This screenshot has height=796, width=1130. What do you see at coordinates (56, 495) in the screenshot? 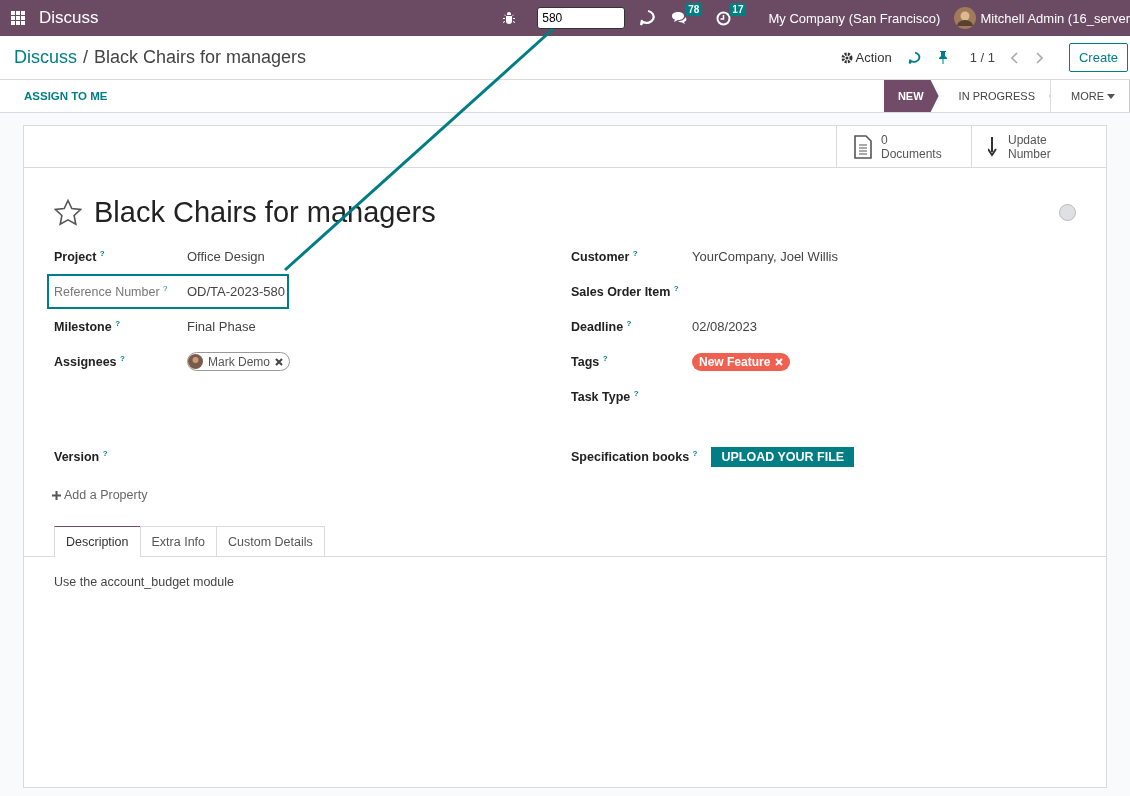
I see `plus-icon` at bounding box center [56, 495].